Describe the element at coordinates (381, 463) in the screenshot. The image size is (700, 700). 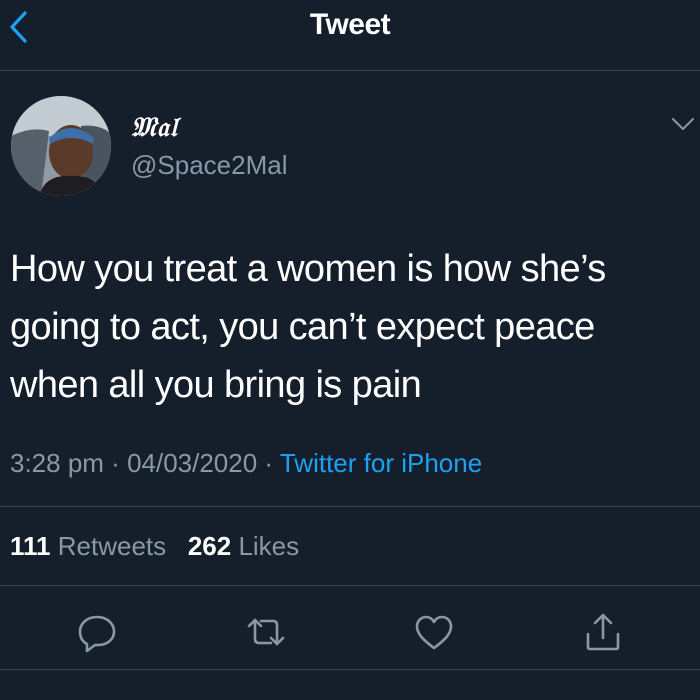
I see `tweet-source-link: Twitter for iPhone` at that location.